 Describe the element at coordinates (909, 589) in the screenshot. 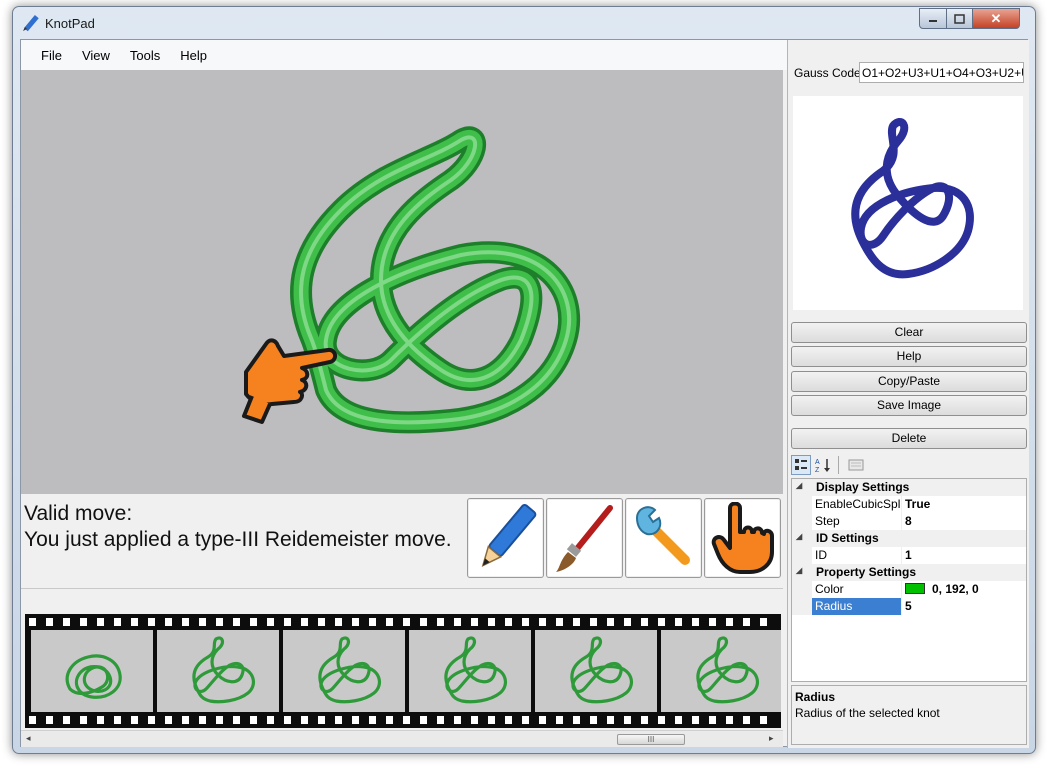

I see `property-row-color: Color 0, 192, 0` at that location.